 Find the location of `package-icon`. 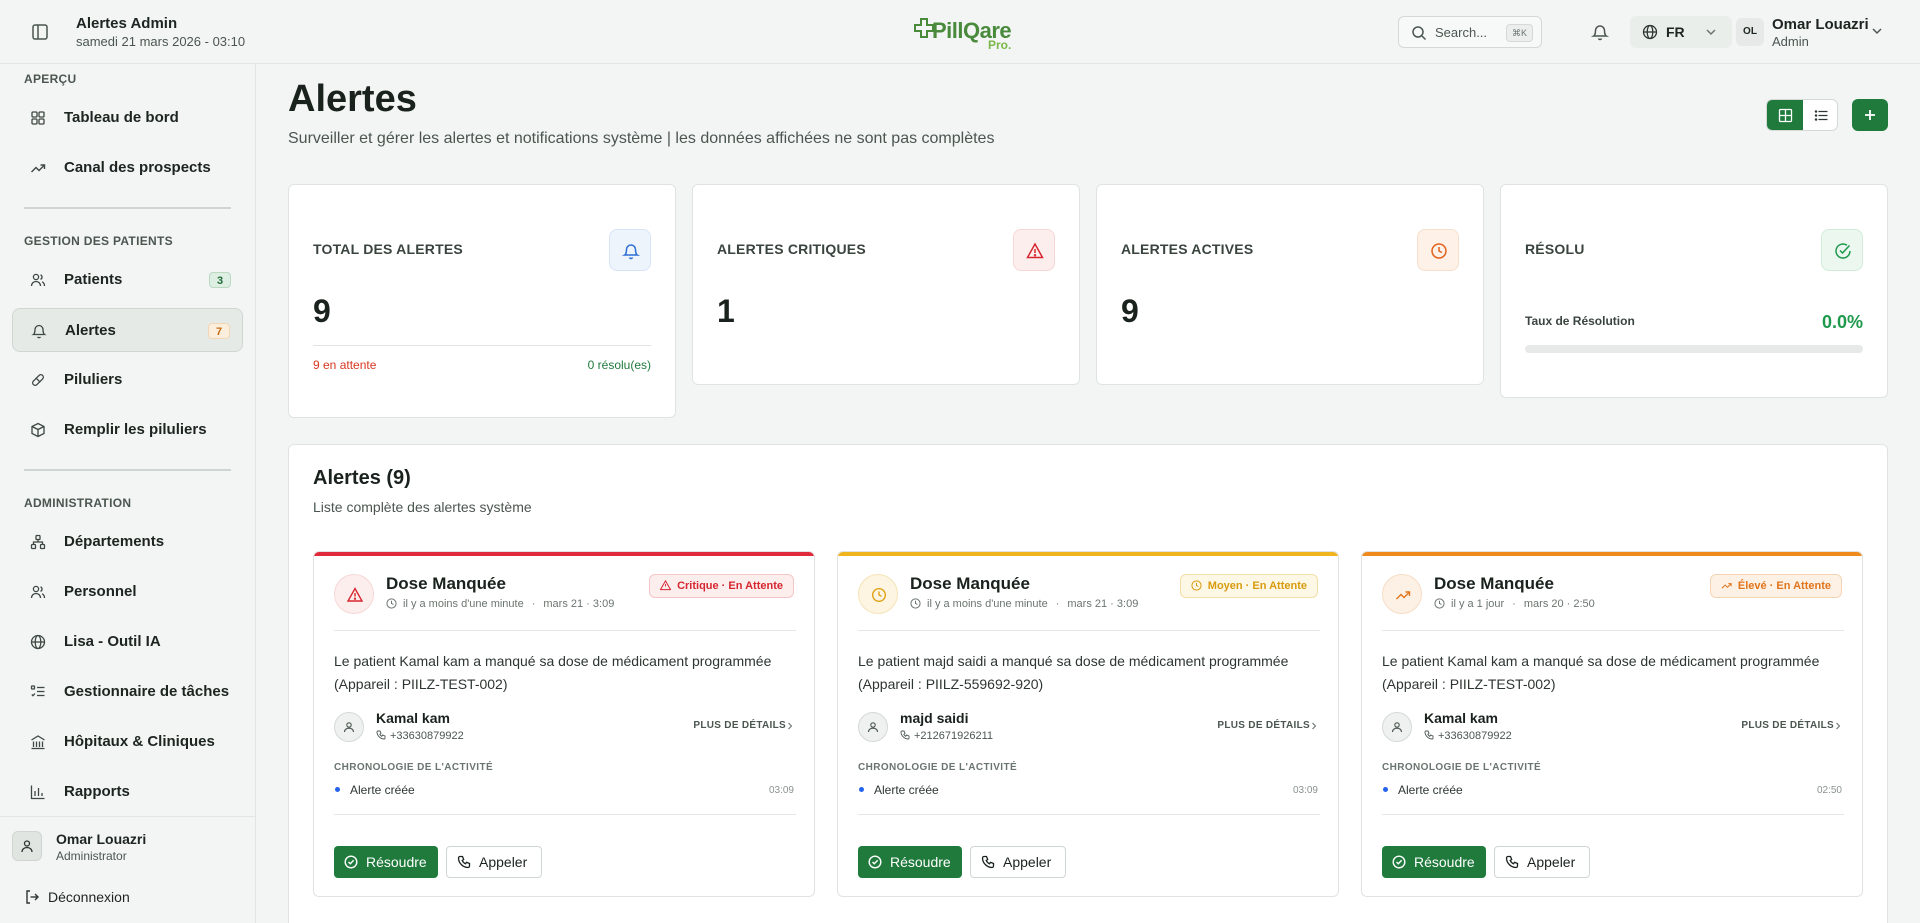

package-icon is located at coordinates (38, 430).